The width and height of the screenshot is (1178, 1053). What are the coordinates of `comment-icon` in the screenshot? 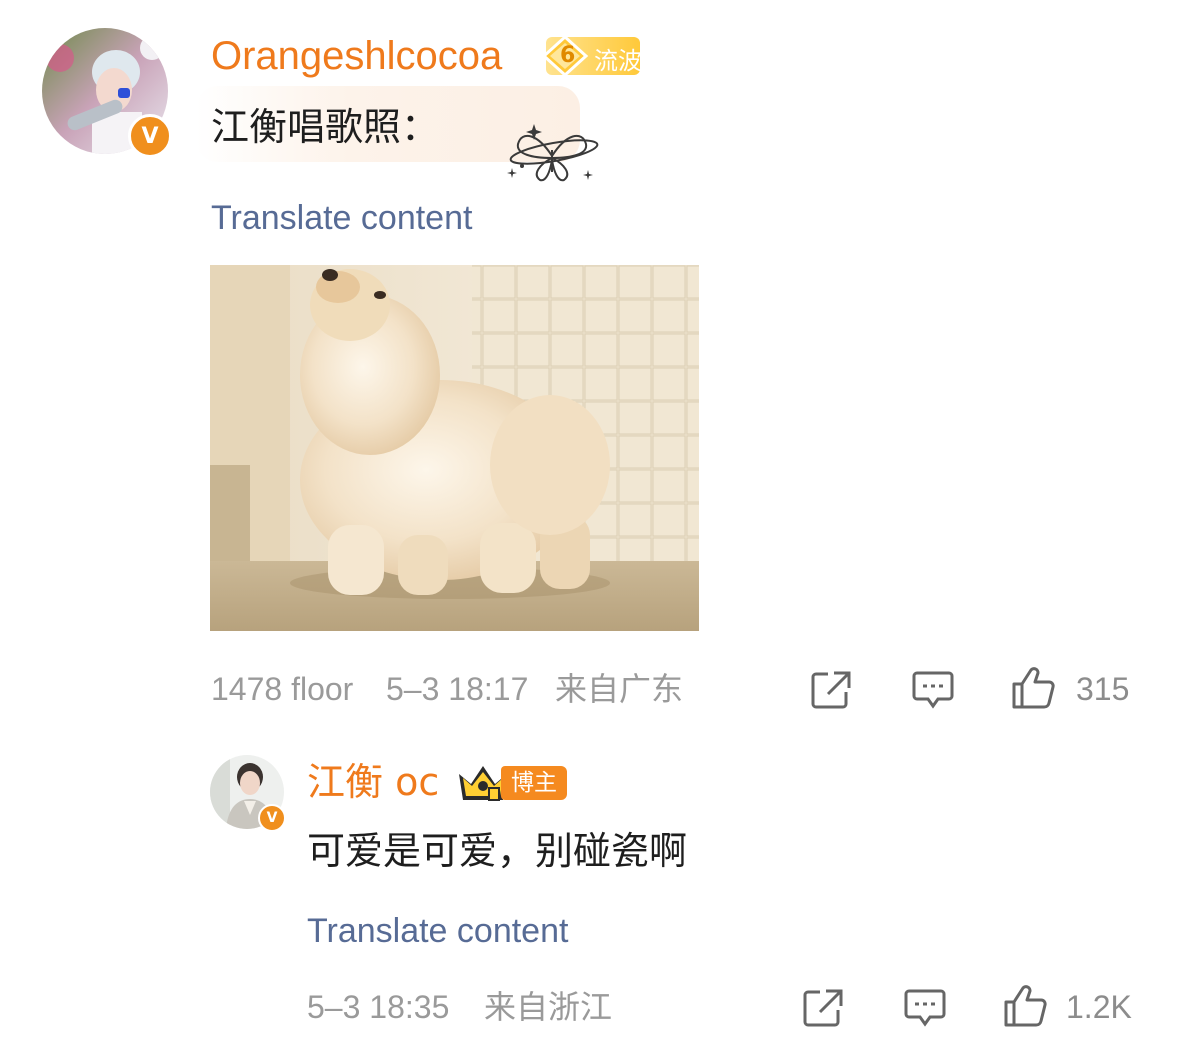 It's located at (933, 690).